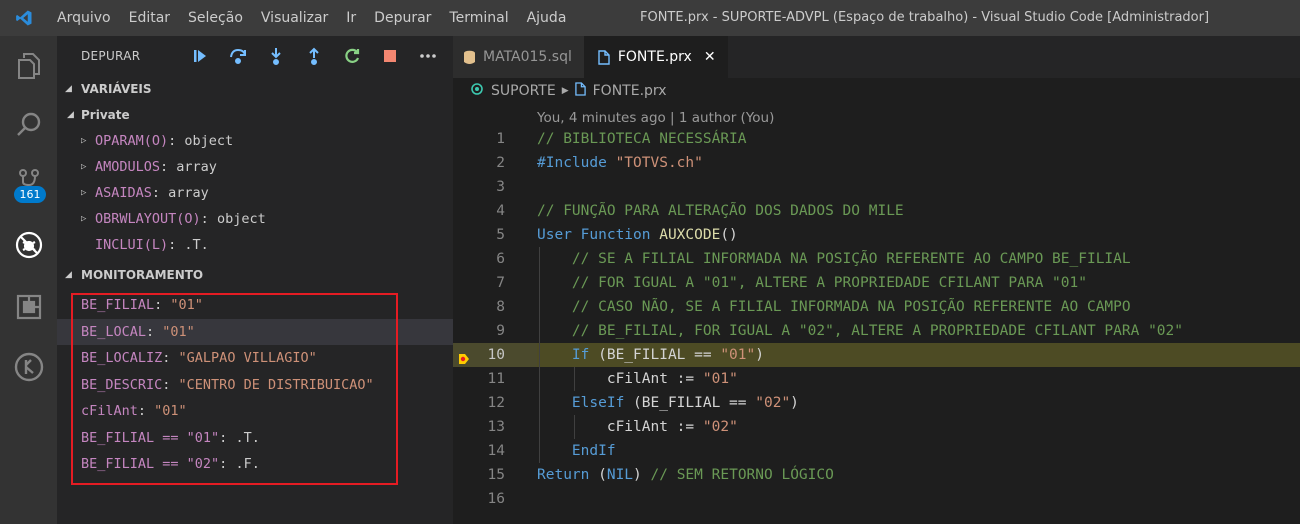 The height and width of the screenshot is (524, 1300). What do you see at coordinates (876, 451) in the screenshot?
I see `code-line: 14 EndIf` at bounding box center [876, 451].